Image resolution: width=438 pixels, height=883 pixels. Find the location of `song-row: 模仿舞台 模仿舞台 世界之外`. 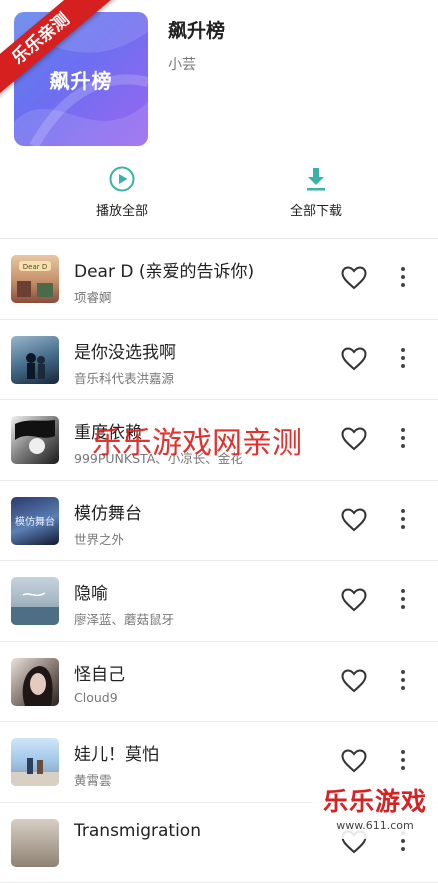

song-row: 模仿舞台 模仿舞台 世界之外 is located at coordinates (219, 521).